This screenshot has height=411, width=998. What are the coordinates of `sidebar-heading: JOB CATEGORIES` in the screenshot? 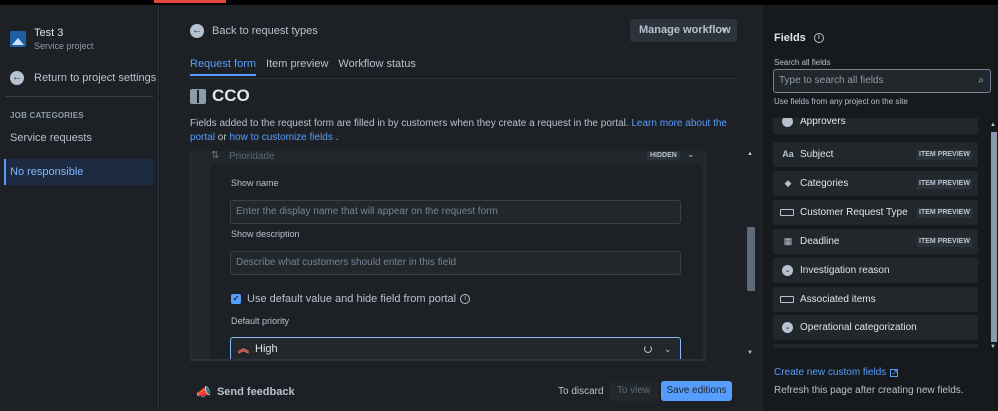 It's located at (47, 115).